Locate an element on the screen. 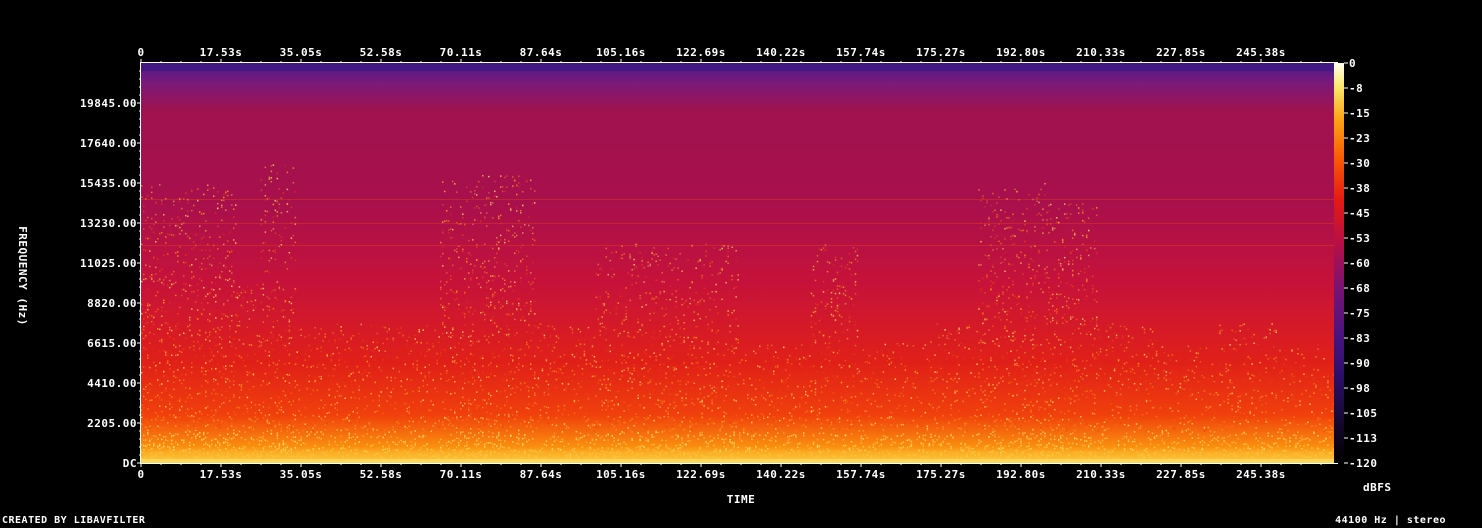  footer-sample-info: 44100 Hz | stereo is located at coordinates (1390, 520).